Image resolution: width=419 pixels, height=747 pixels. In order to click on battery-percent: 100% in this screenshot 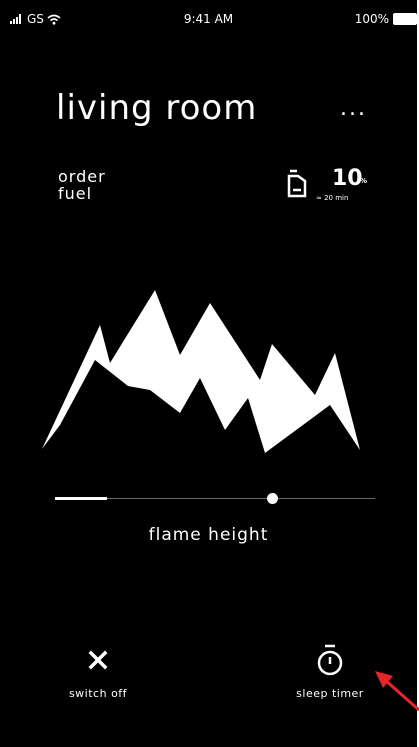, I will do `click(371, 19)`.